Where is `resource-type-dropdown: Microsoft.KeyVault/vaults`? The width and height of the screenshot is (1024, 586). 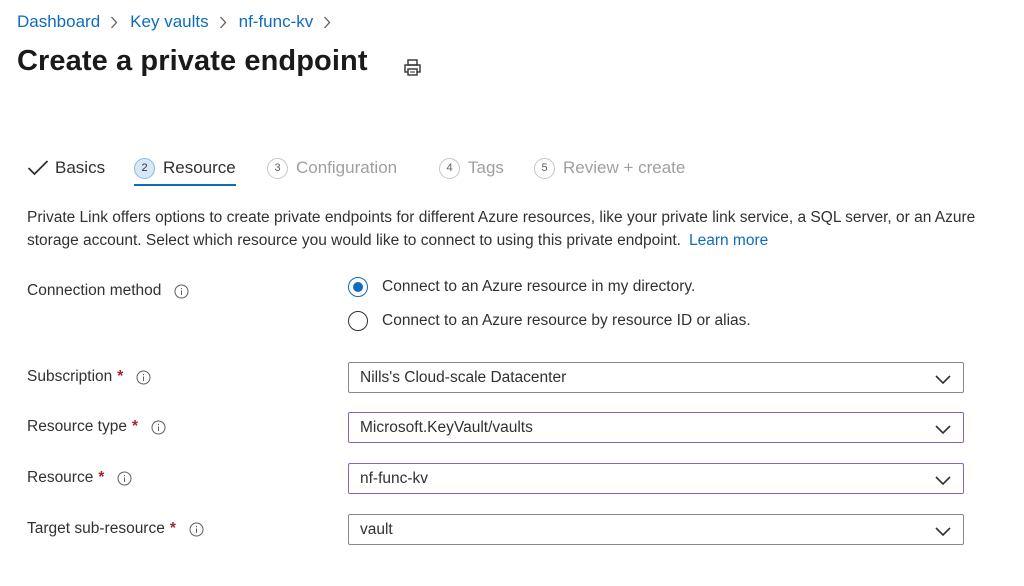
resource-type-dropdown: Microsoft.KeyVault/vaults is located at coordinates (656, 427).